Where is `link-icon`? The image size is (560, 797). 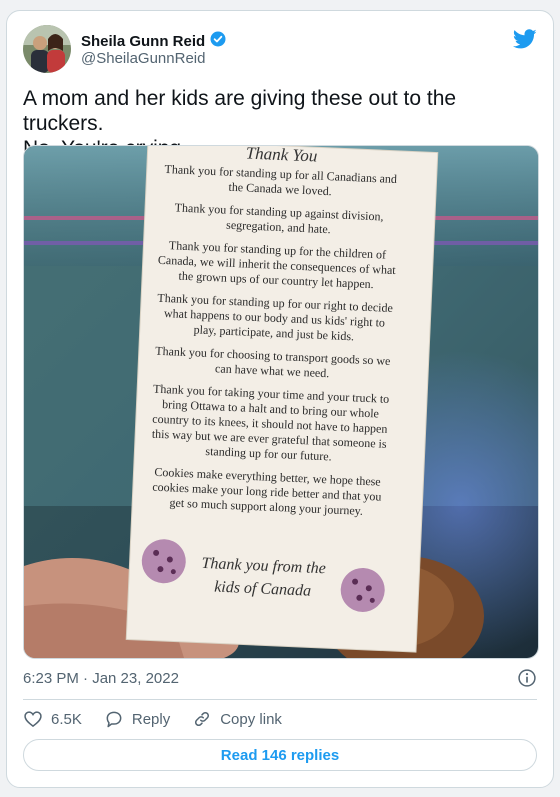
link-icon is located at coordinates (202, 719).